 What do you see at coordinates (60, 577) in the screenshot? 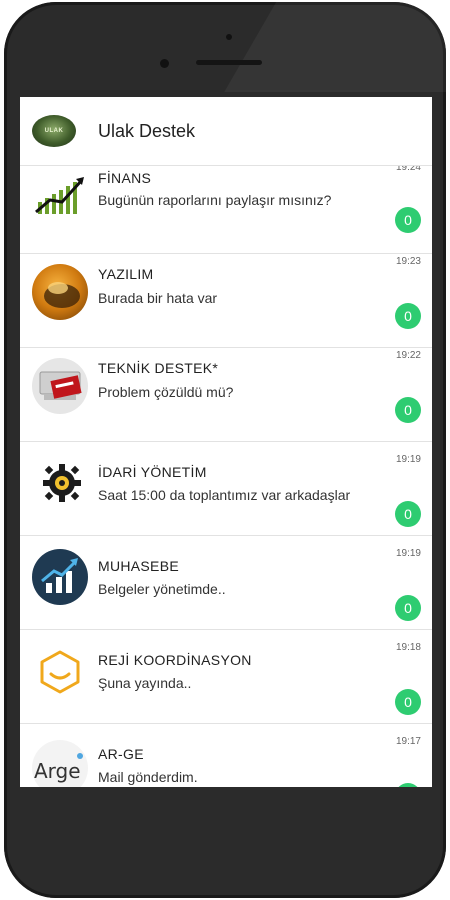
I see `accounting-chart-icon` at bounding box center [60, 577].